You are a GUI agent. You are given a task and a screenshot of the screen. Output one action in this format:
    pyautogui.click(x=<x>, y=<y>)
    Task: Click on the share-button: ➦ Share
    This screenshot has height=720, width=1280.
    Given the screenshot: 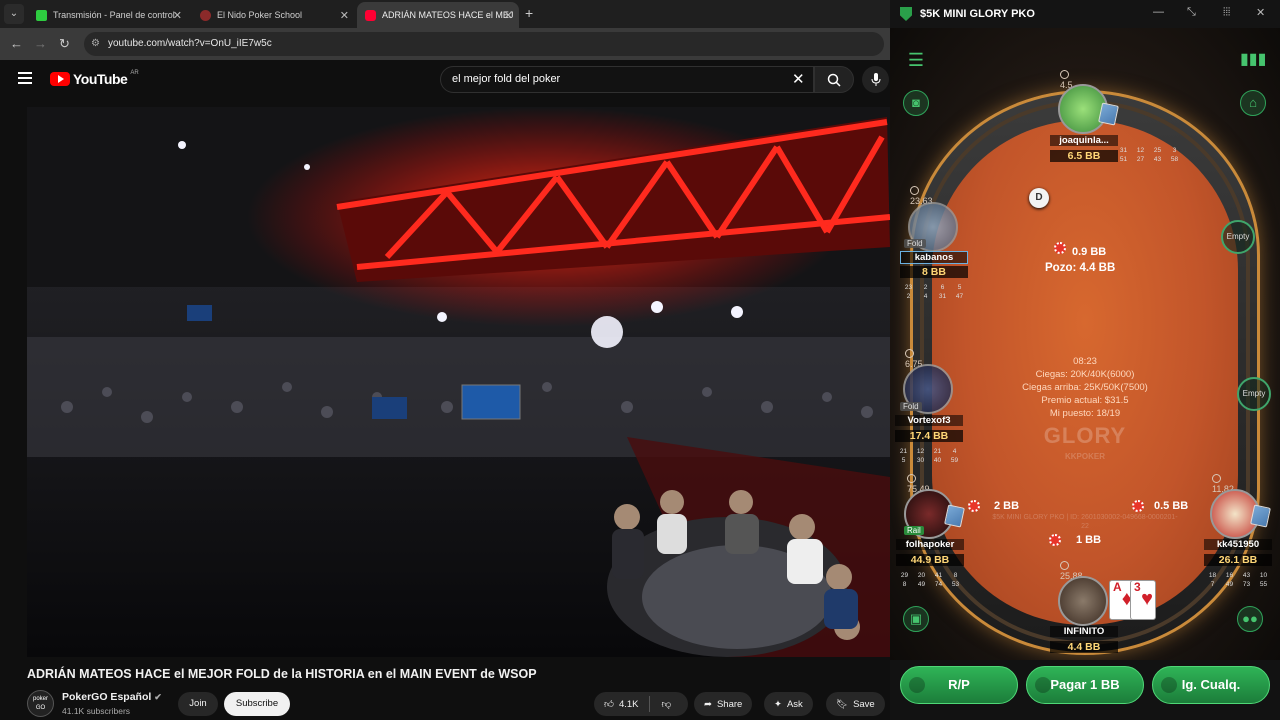 What is the action you would take?
    pyautogui.click(x=723, y=704)
    